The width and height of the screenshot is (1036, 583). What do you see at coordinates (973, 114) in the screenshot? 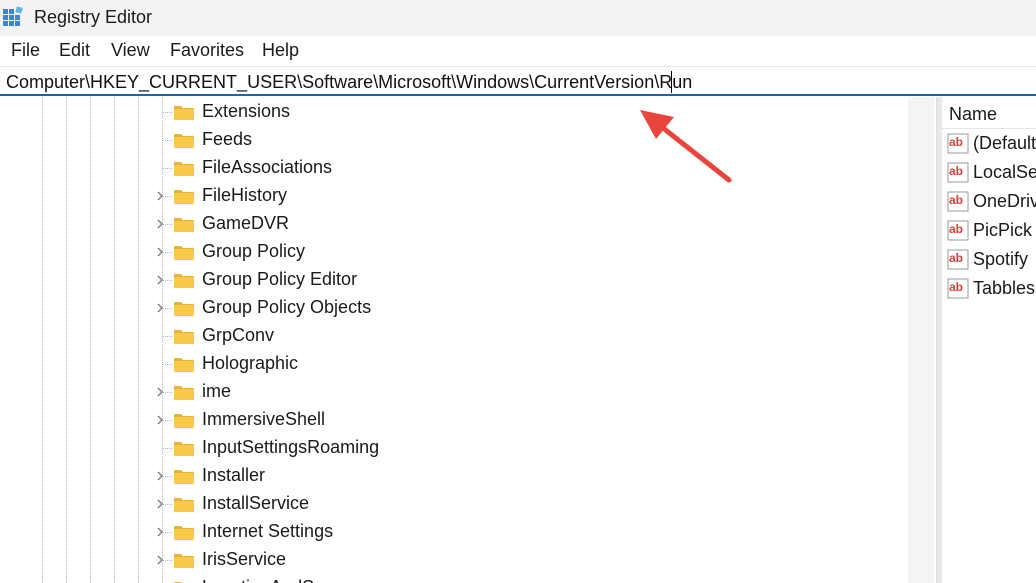
I see `column-header-label: Name` at bounding box center [973, 114].